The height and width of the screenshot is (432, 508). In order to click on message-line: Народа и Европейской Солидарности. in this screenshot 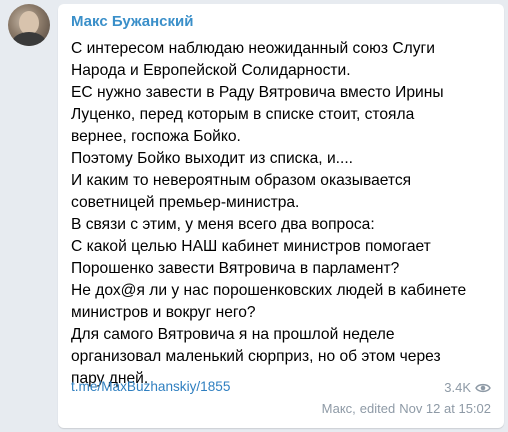, I will do `click(211, 70)`.